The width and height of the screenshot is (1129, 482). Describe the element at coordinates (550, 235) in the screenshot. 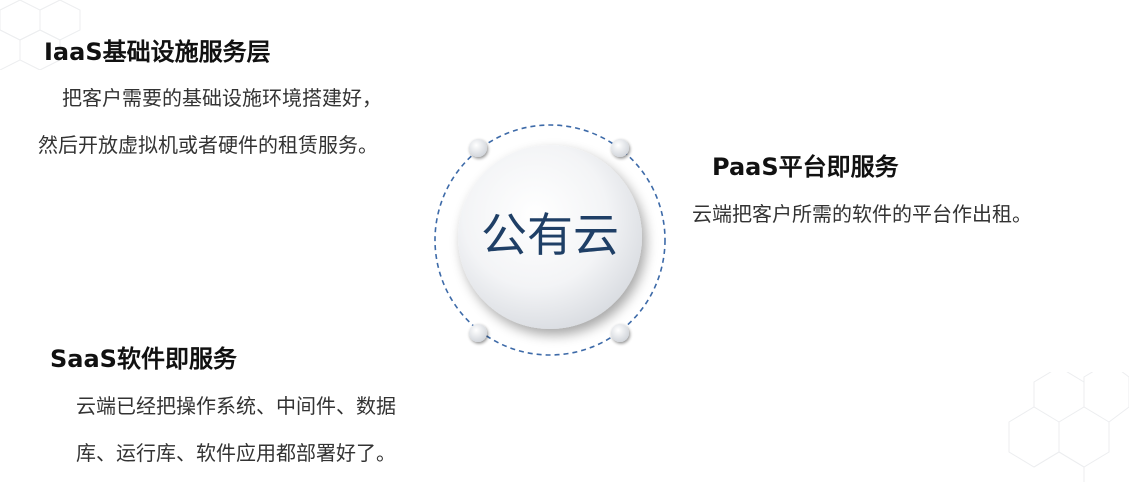

I see `public-cloud-label: 公有云` at that location.